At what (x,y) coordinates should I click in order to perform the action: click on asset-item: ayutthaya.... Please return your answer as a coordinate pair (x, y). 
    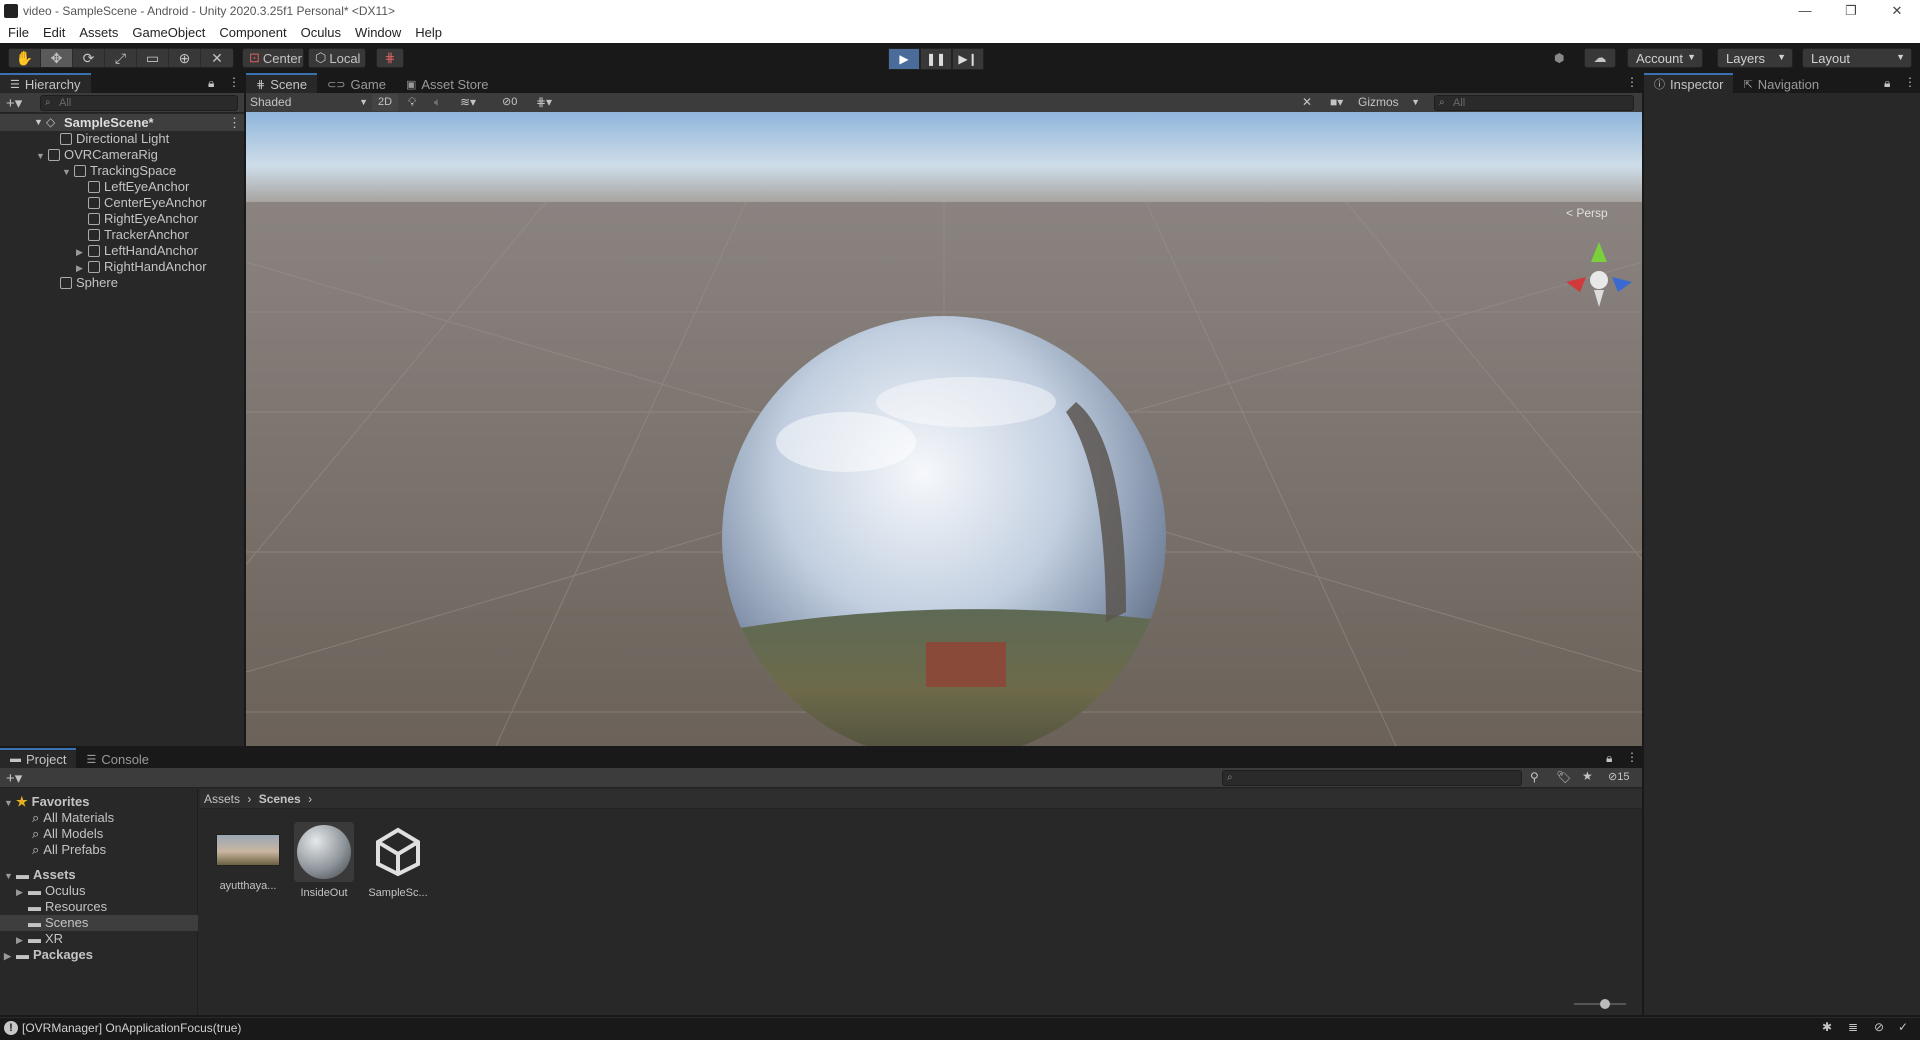
    Looking at the image, I should click on (248, 857).